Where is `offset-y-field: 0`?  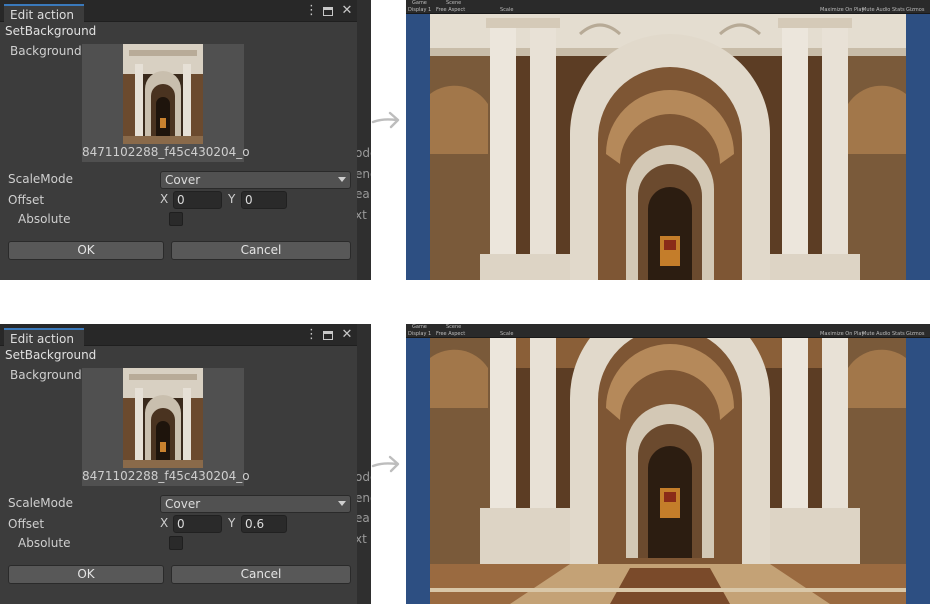 offset-y-field: 0 is located at coordinates (264, 200).